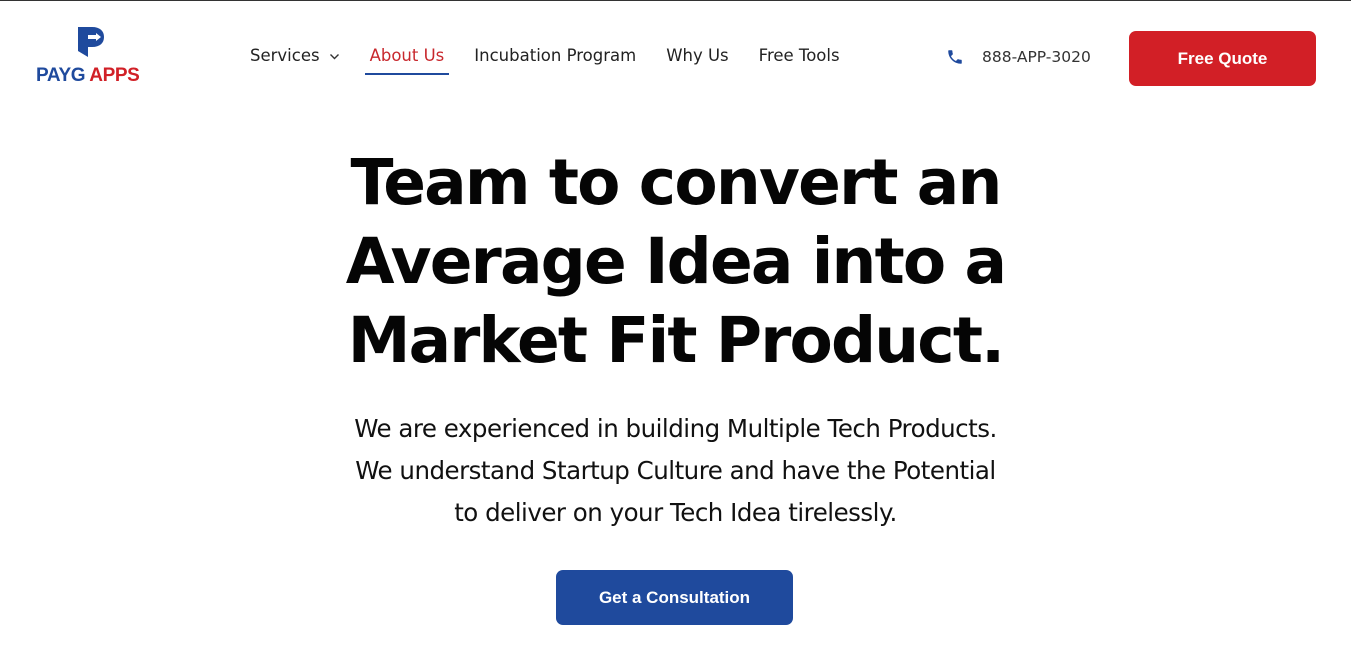 This screenshot has width=1351, height=660. What do you see at coordinates (1222, 58) in the screenshot?
I see `free-quote-button: Free Quote` at bounding box center [1222, 58].